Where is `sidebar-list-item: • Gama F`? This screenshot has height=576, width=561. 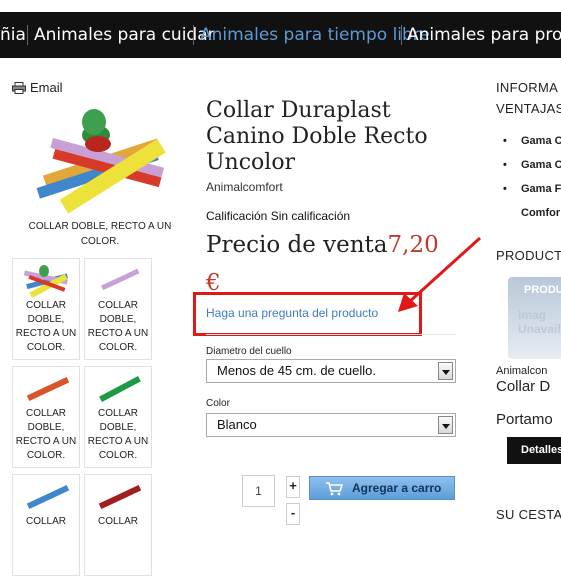
sidebar-list-item: • Gama F is located at coordinates (532, 189).